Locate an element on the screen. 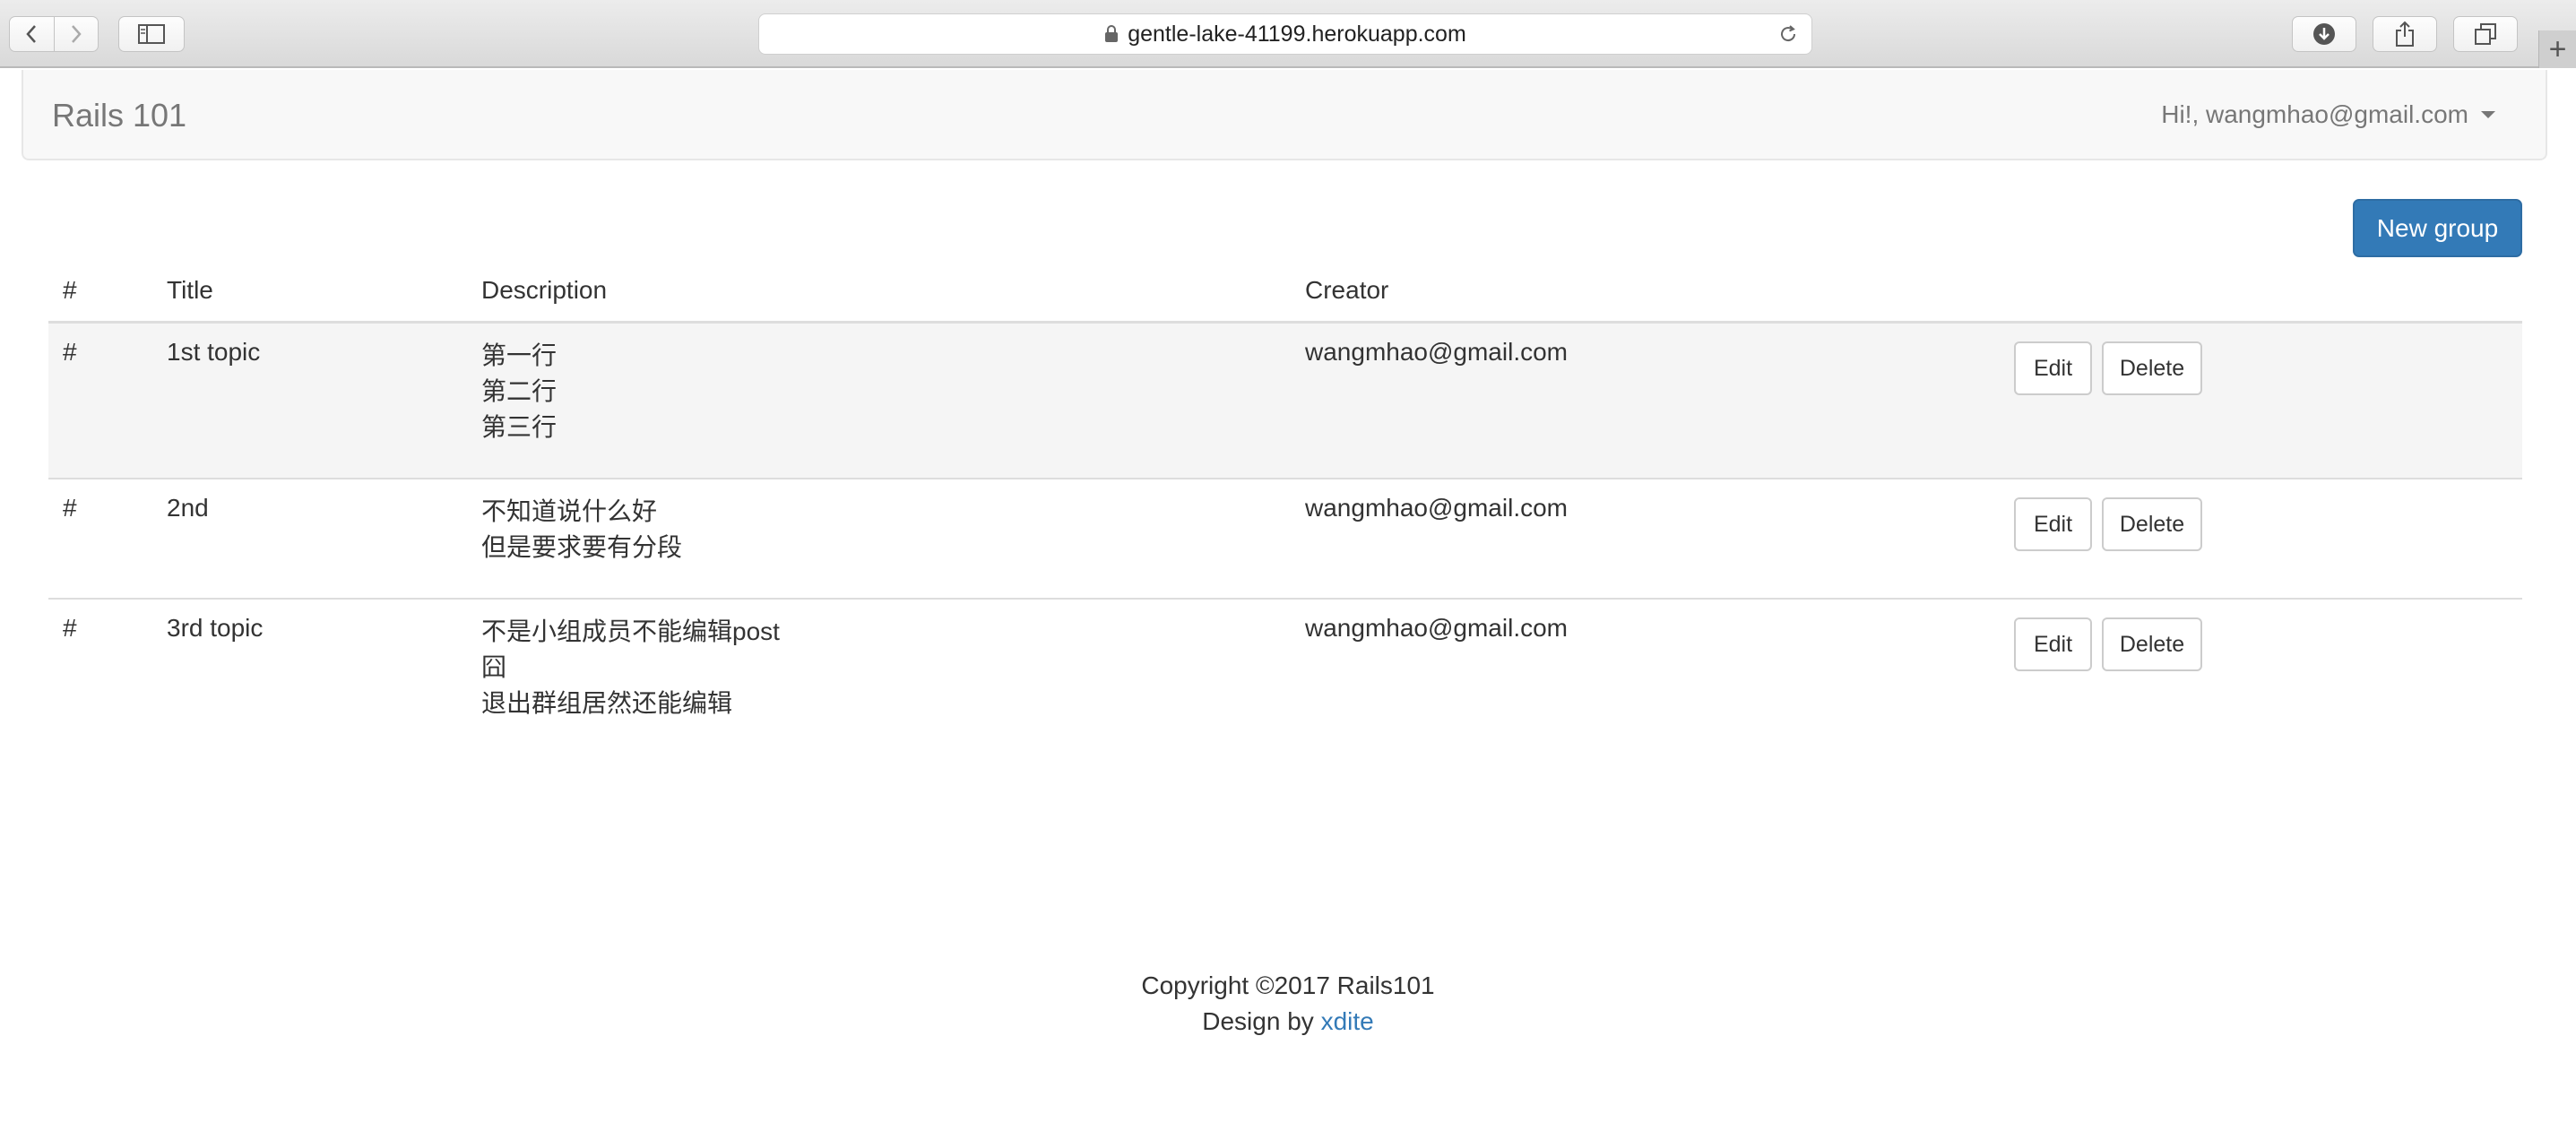 This screenshot has width=2576, height=1131. new-tab-button: + is located at coordinates (2557, 49).